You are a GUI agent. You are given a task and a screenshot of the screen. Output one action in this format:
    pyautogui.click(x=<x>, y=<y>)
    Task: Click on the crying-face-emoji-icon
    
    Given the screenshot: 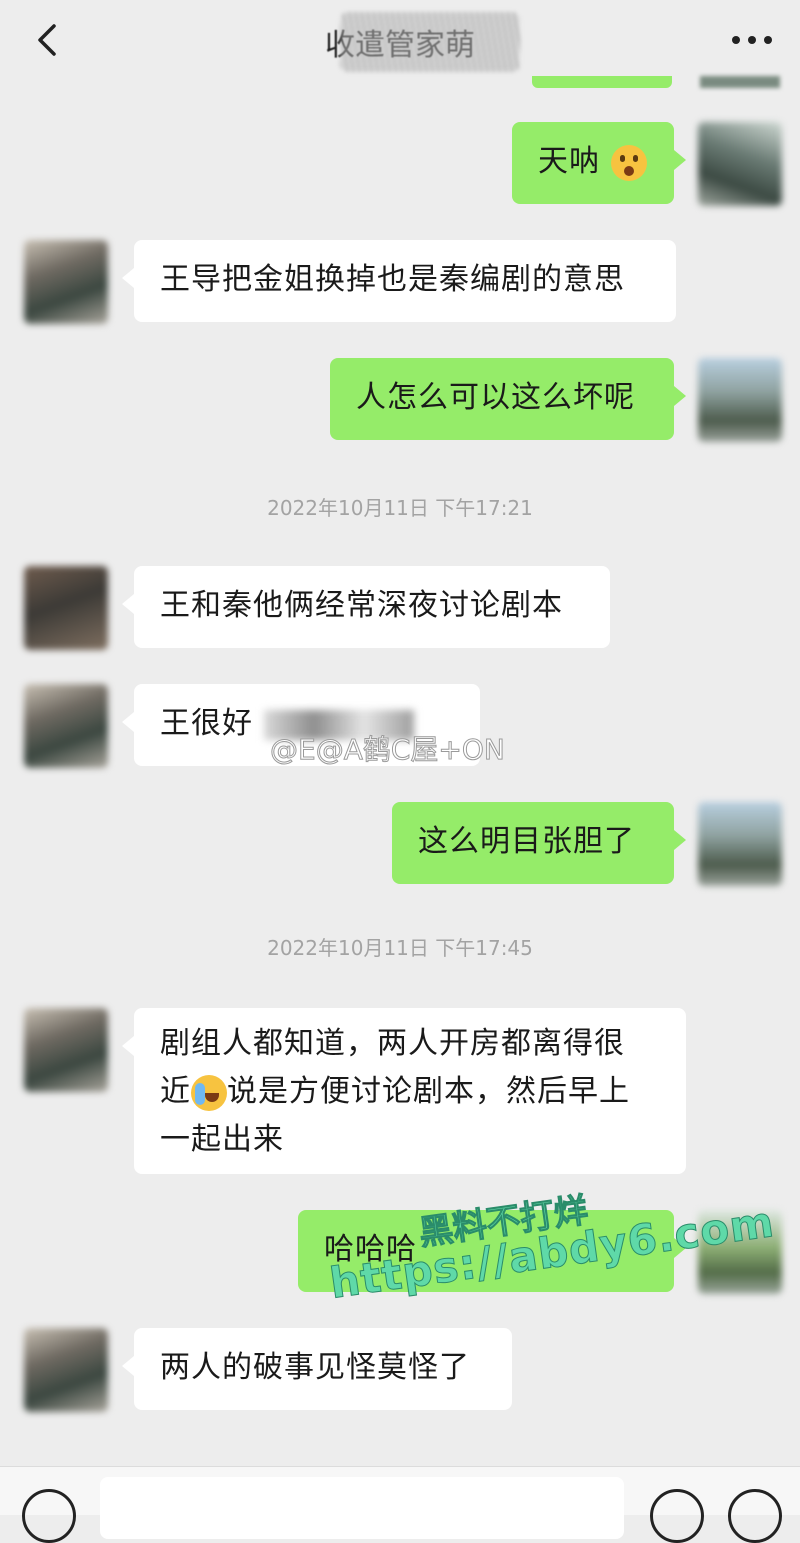 What is the action you would take?
    pyautogui.click(x=209, y=1092)
    